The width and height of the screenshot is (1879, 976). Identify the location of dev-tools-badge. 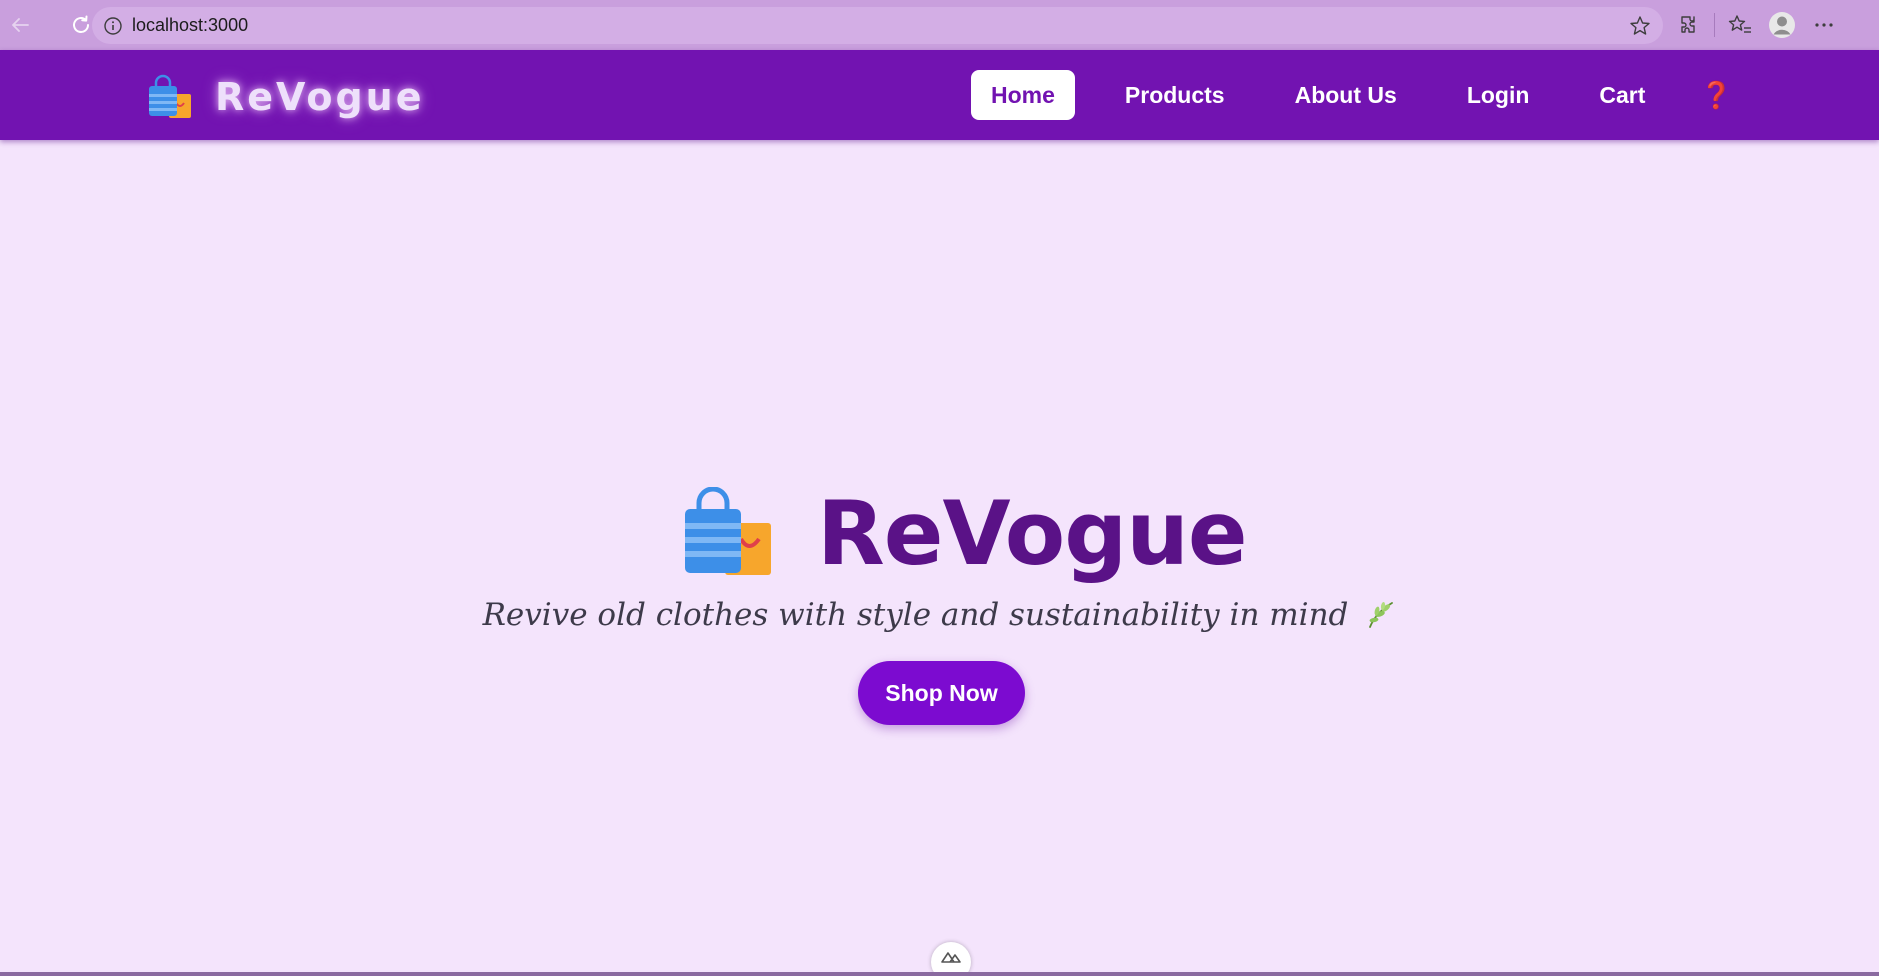
(951, 959).